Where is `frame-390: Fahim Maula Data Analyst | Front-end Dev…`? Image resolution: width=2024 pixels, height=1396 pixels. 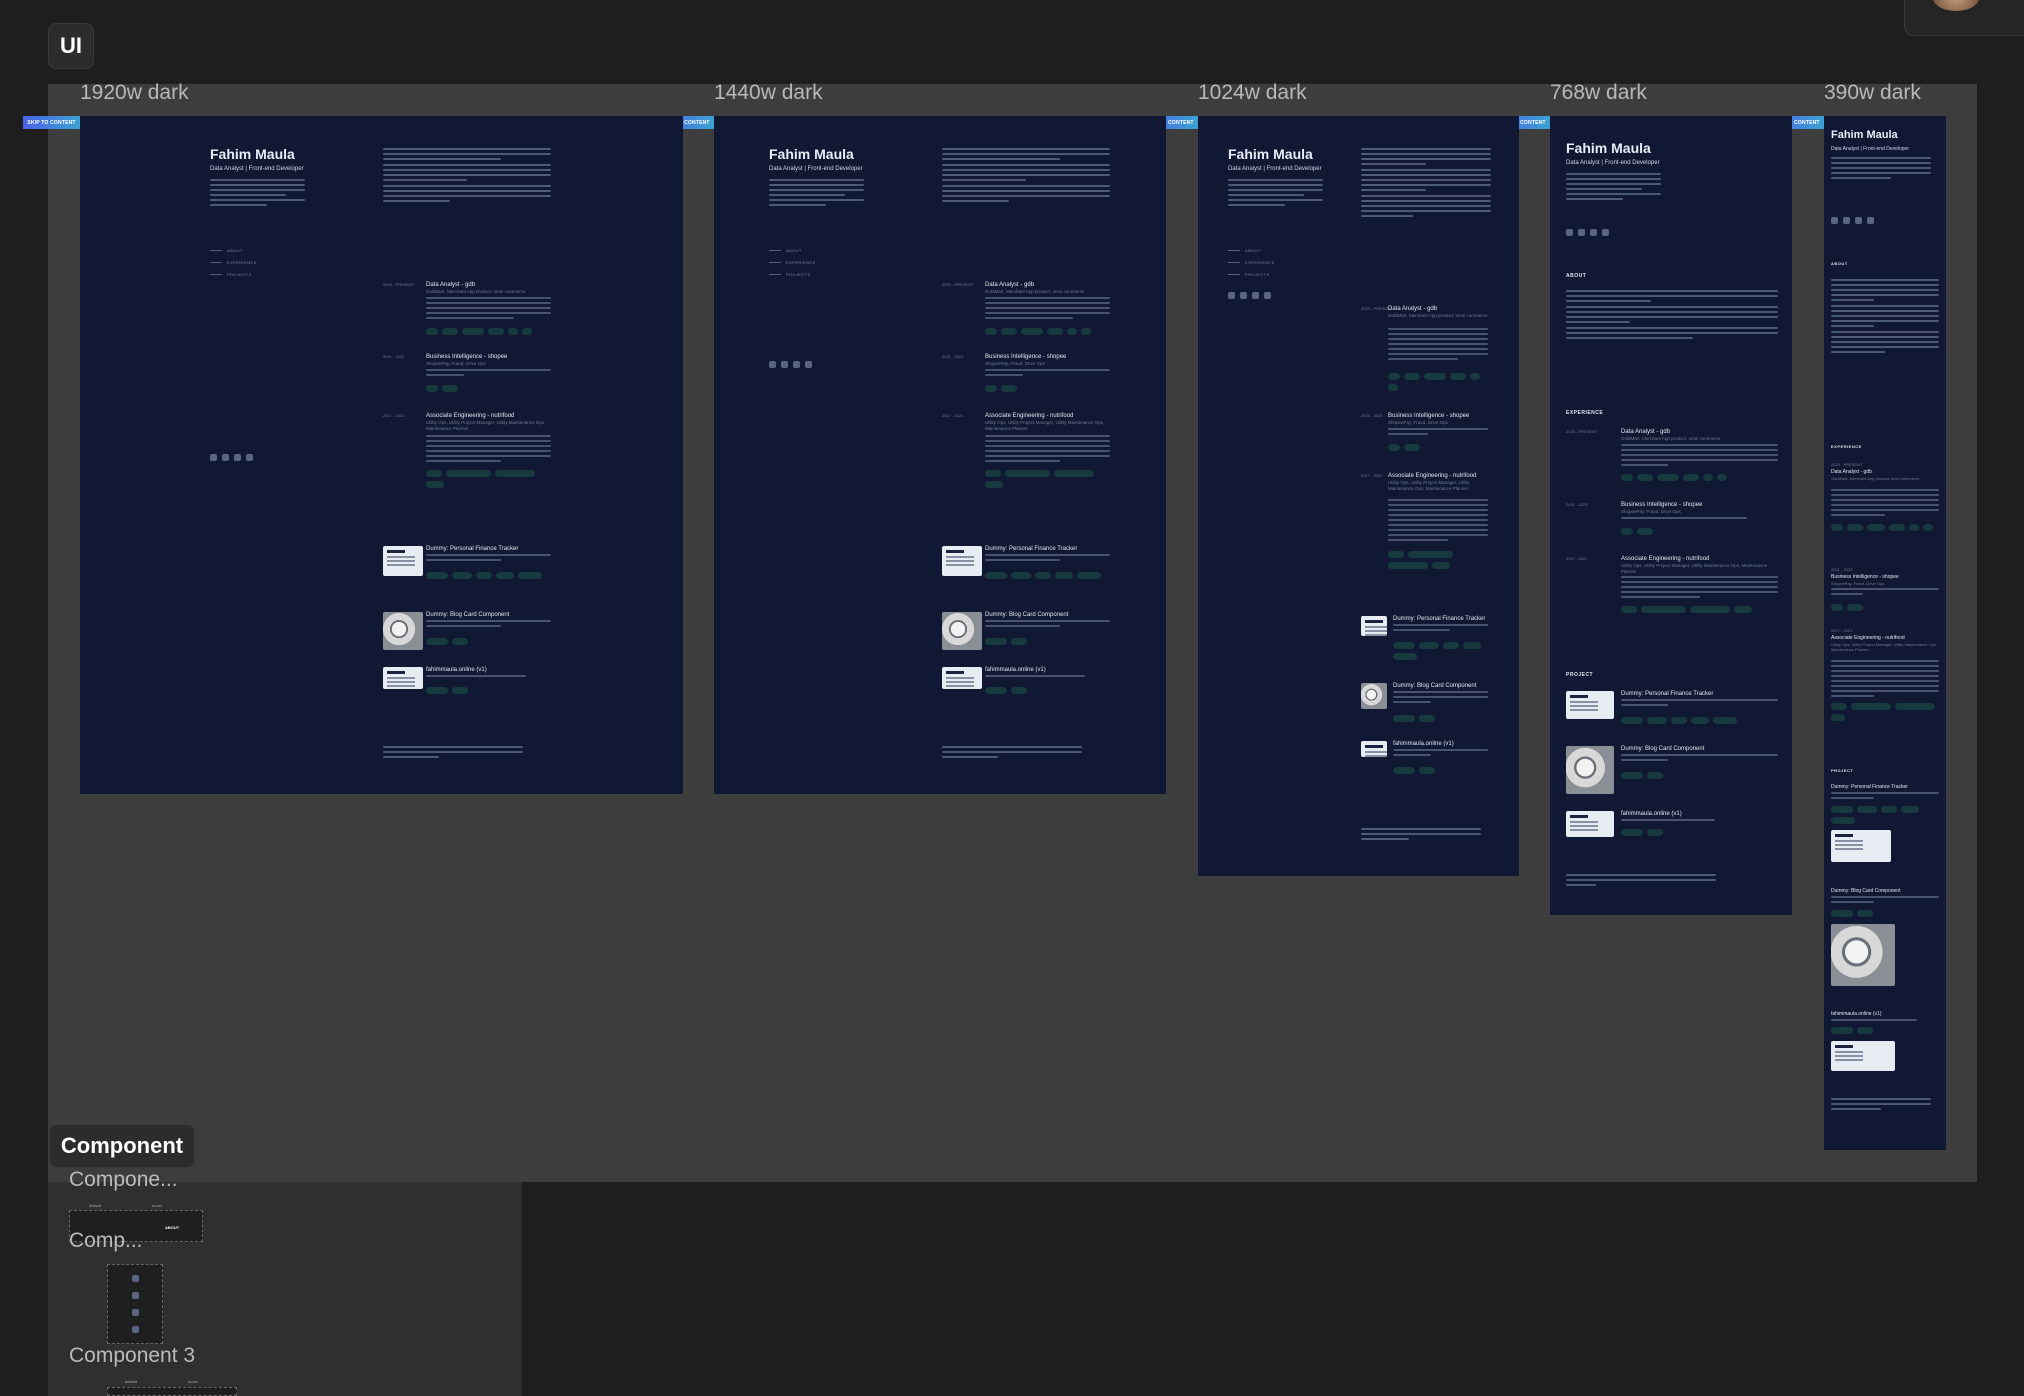 frame-390: Fahim Maula Data Analyst | Front-end Dev… is located at coordinates (1885, 633).